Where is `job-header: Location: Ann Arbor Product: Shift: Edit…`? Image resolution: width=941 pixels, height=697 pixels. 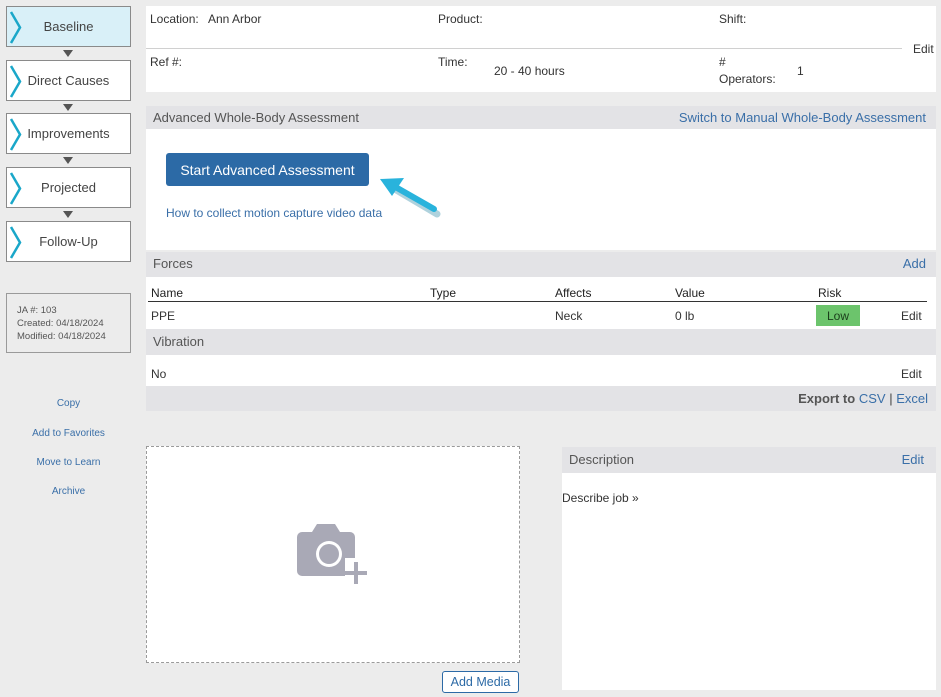 job-header: Location: Ann Arbor Product: Shift: Edit… is located at coordinates (541, 49).